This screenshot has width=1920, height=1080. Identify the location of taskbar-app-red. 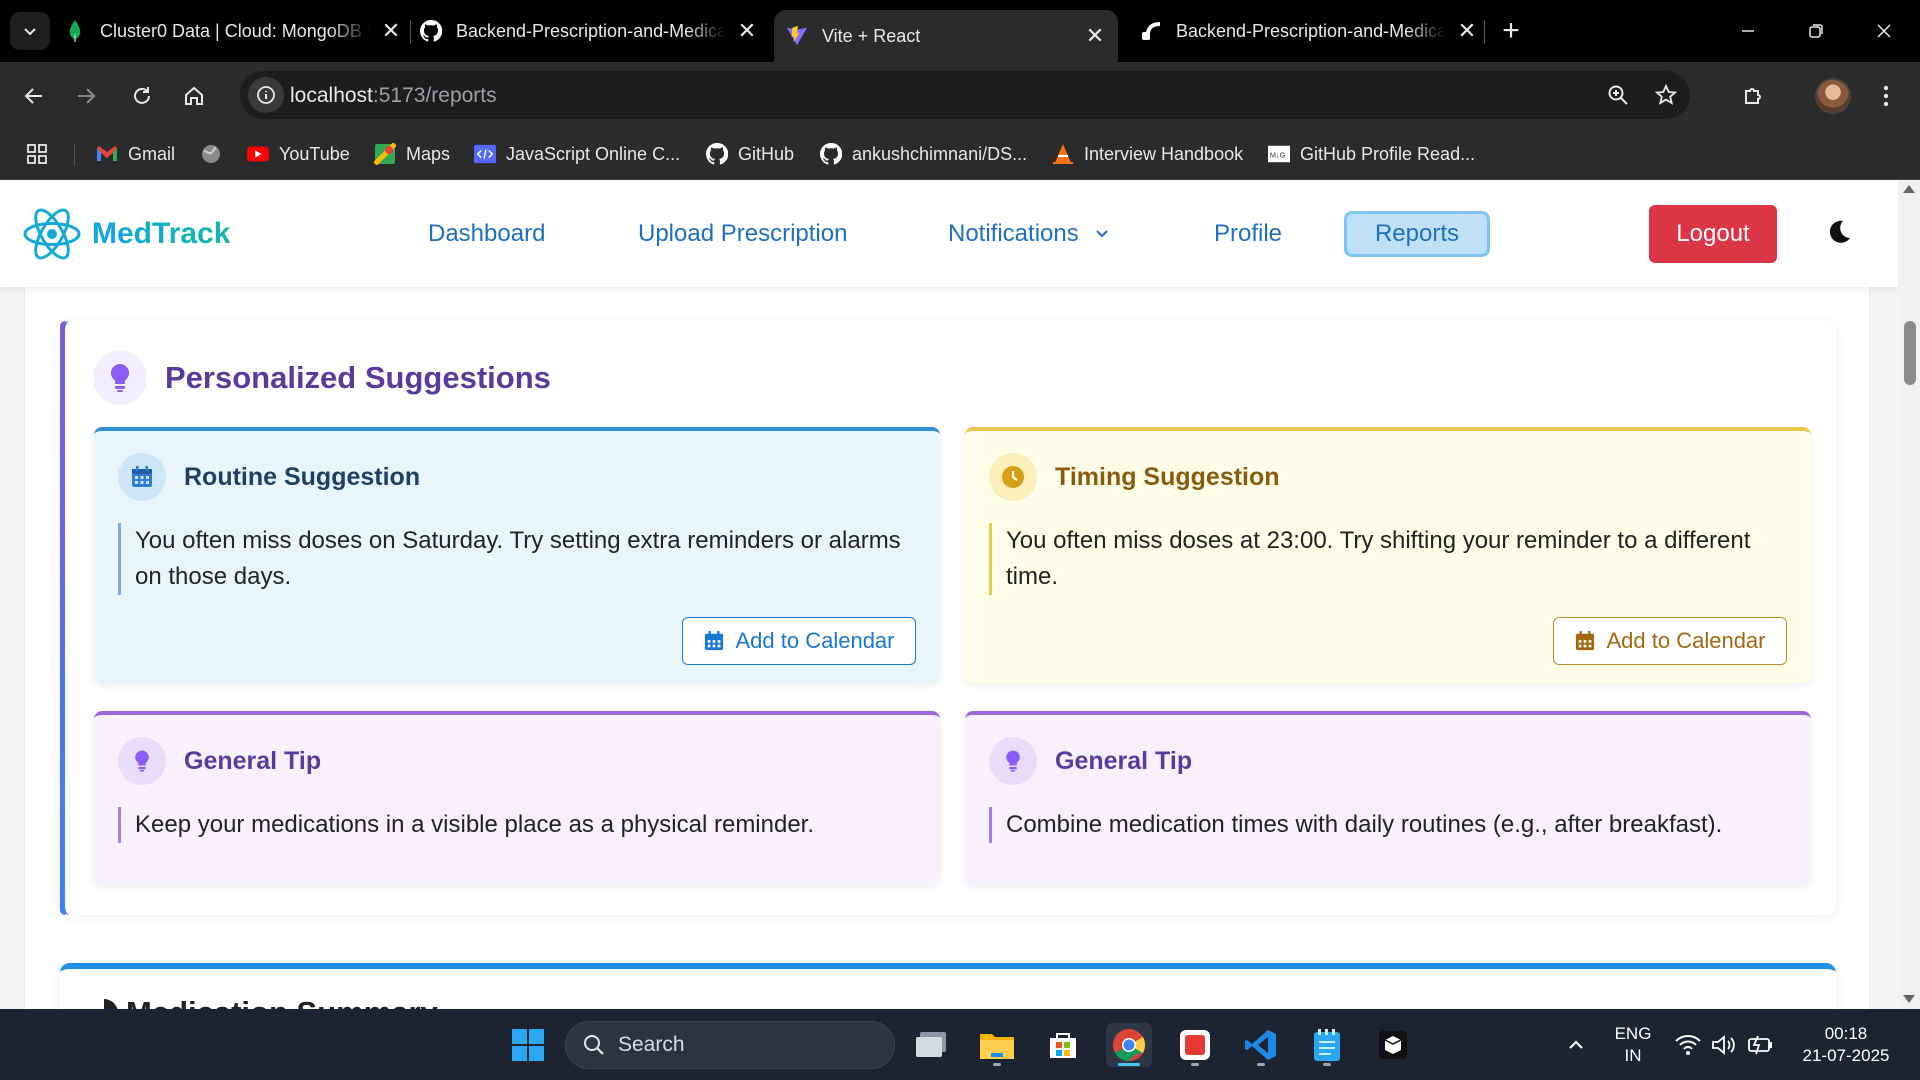
(1195, 1045).